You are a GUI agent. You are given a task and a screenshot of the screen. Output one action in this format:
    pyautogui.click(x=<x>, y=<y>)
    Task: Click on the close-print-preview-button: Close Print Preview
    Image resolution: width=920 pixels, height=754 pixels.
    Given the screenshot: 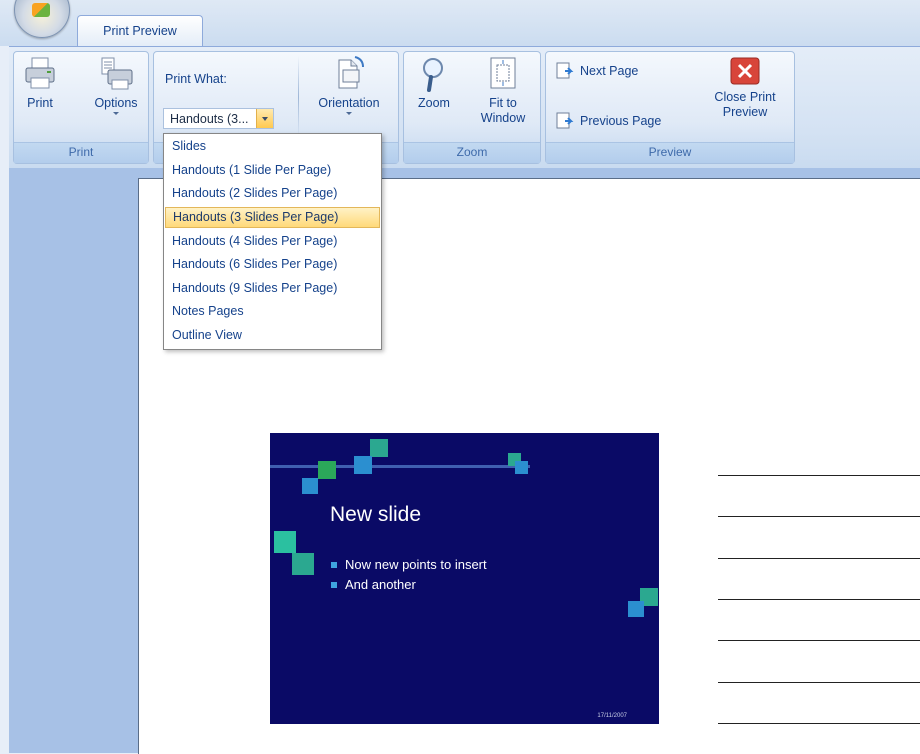 What is the action you would take?
    pyautogui.click(x=745, y=88)
    